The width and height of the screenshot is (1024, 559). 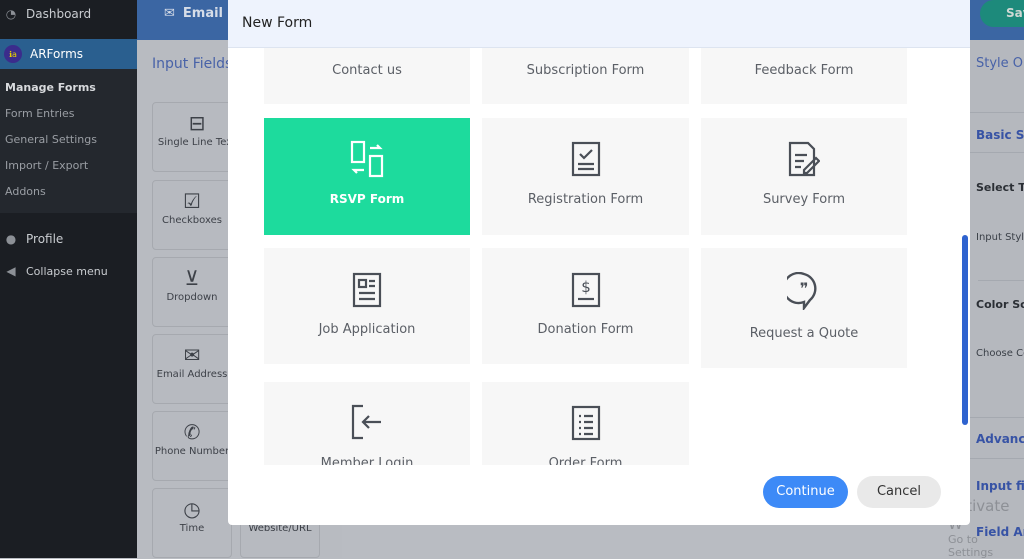 What do you see at coordinates (1000, 353) in the screenshot?
I see `choose-color-label: Choose Co` at bounding box center [1000, 353].